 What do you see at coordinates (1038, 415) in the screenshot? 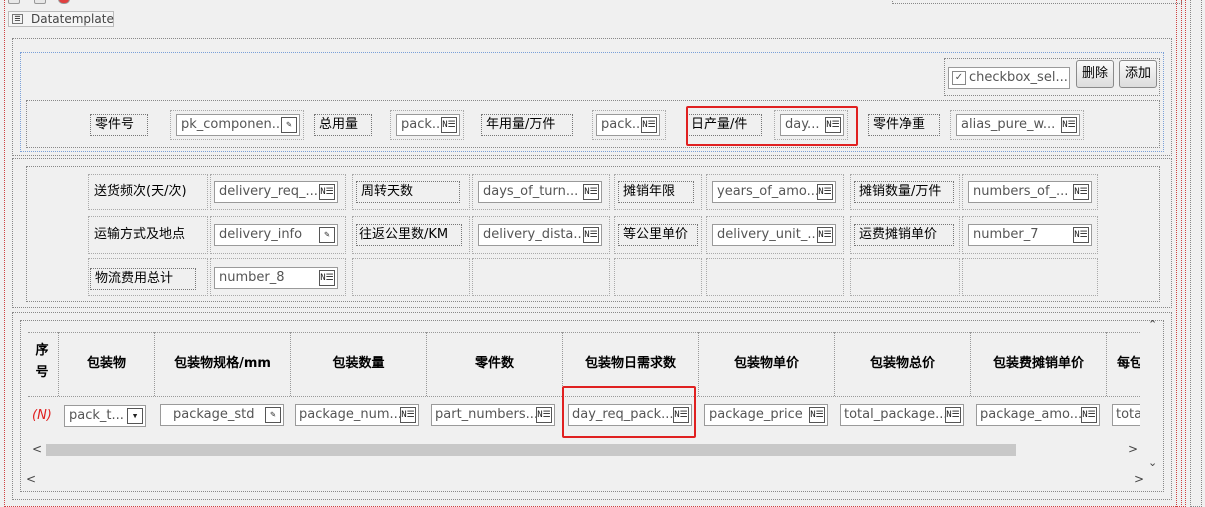
I see `grid-field-amortization-price: package_amo... N☰` at bounding box center [1038, 415].